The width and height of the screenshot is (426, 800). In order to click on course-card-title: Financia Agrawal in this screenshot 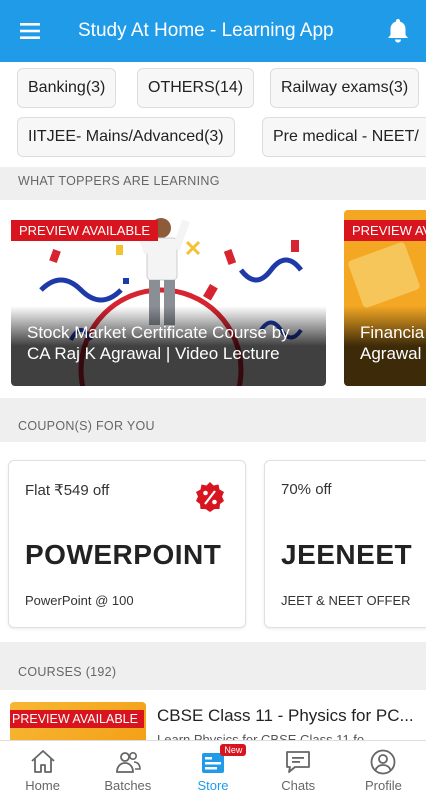, I will do `click(385, 346)`.